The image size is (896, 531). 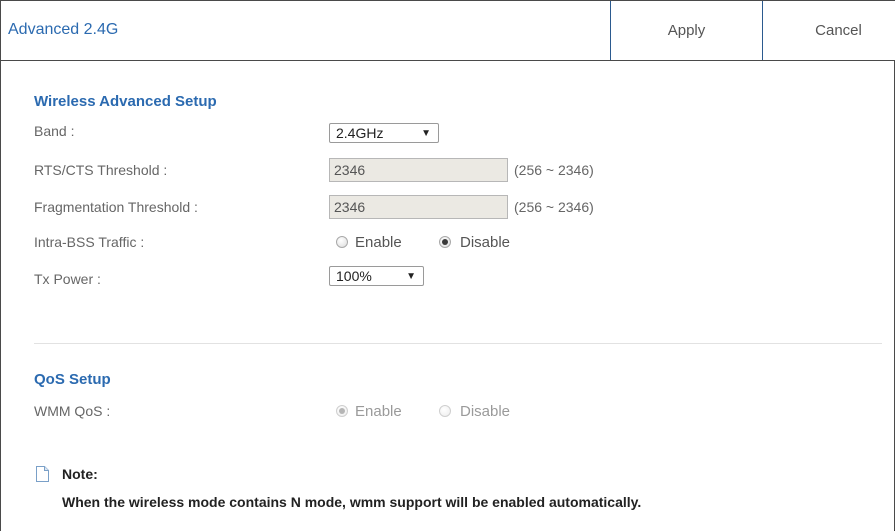 What do you see at coordinates (485, 242) in the screenshot?
I see `intra-bss-disable-label: Disable` at bounding box center [485, 242].